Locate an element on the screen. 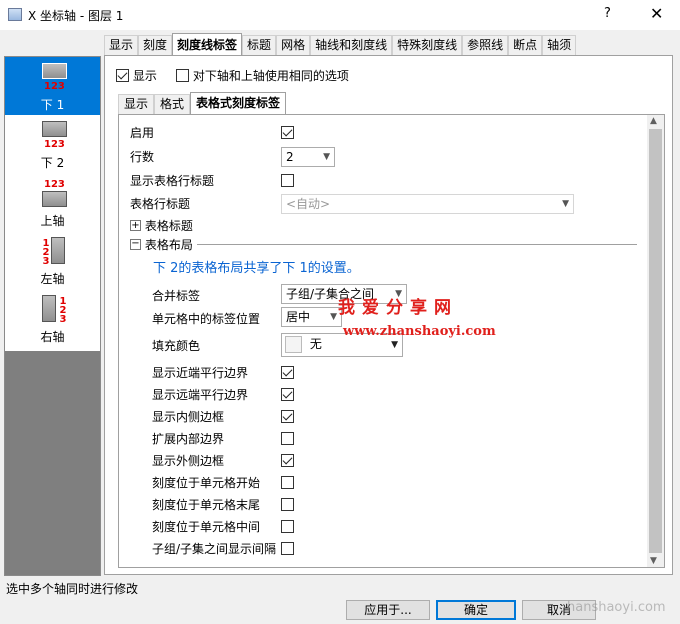 Image resolution: width=680 pixels, height=624 pixels. tab-0: 显示 is located at coordinates (121, 45).